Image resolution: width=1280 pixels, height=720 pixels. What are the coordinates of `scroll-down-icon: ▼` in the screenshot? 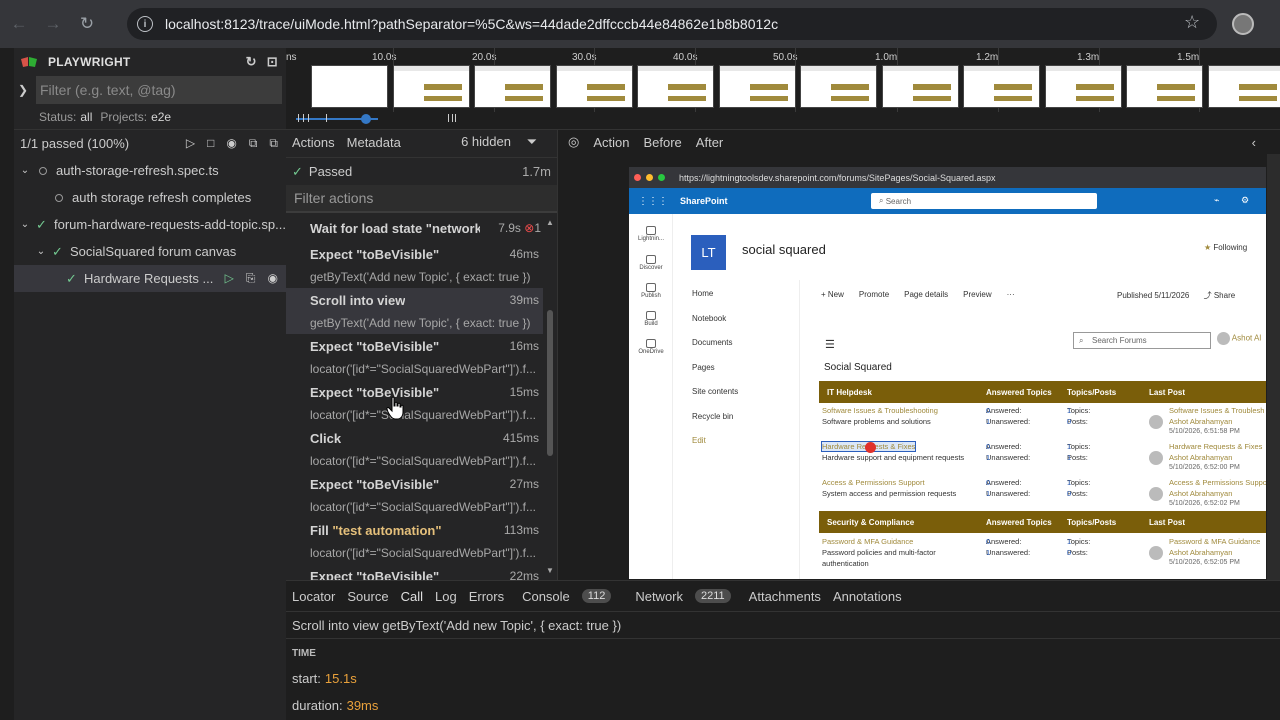 It's located at (550, 570).